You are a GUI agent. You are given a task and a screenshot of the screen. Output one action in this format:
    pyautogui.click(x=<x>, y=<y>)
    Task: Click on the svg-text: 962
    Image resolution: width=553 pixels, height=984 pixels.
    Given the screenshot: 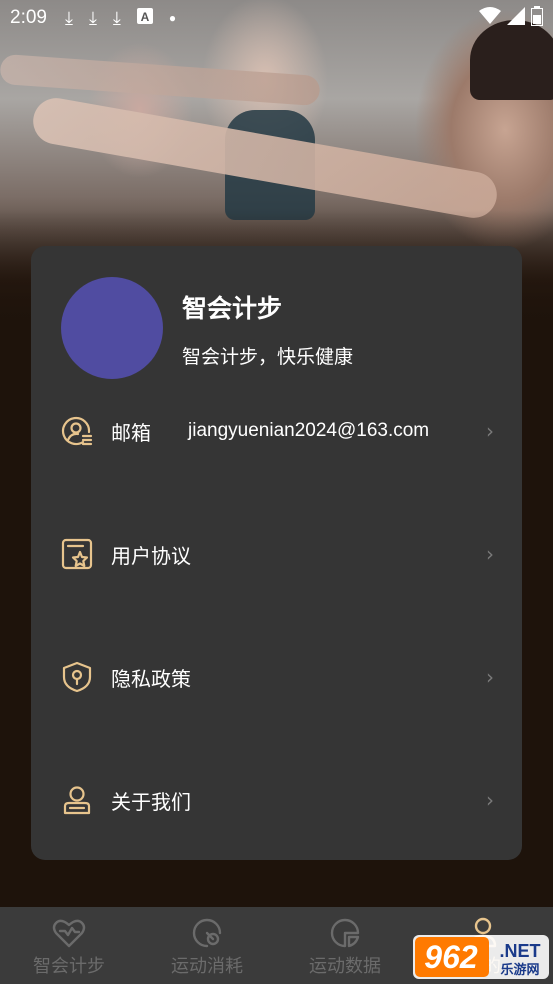 What is the action you would take?
    pyautogui.click(x=451, y=957)
    